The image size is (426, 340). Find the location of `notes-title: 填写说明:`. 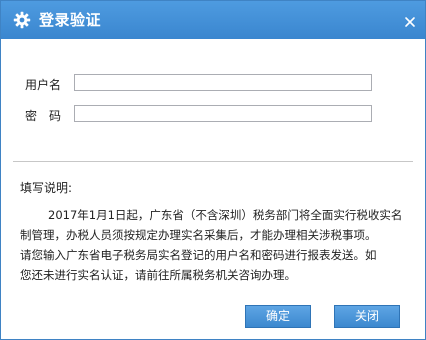

notes-title: 填写说明: is located at coordinates (46, 188).